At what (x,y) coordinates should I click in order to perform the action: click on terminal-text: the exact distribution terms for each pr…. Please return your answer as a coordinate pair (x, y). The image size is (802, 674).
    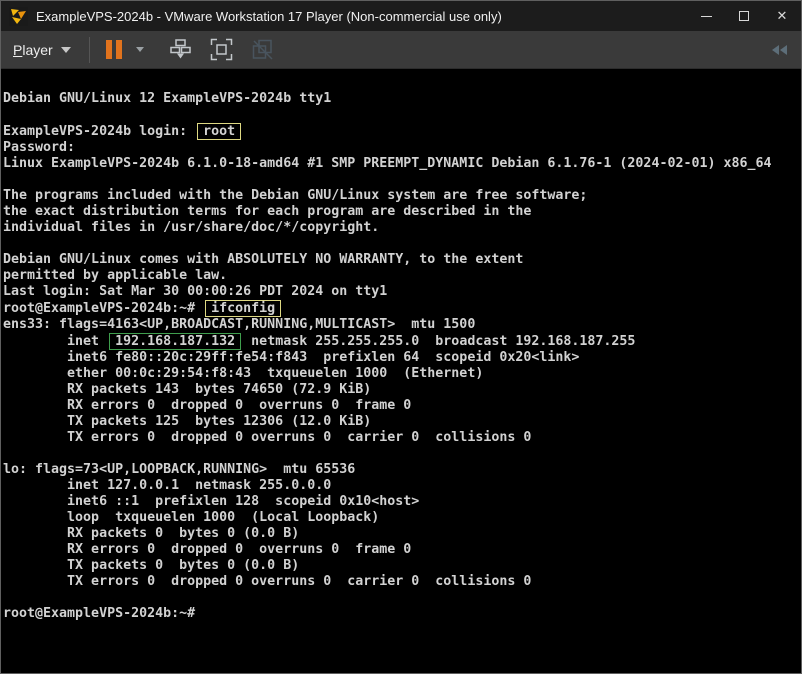
    Looking at the image, I should click on (267, 211).